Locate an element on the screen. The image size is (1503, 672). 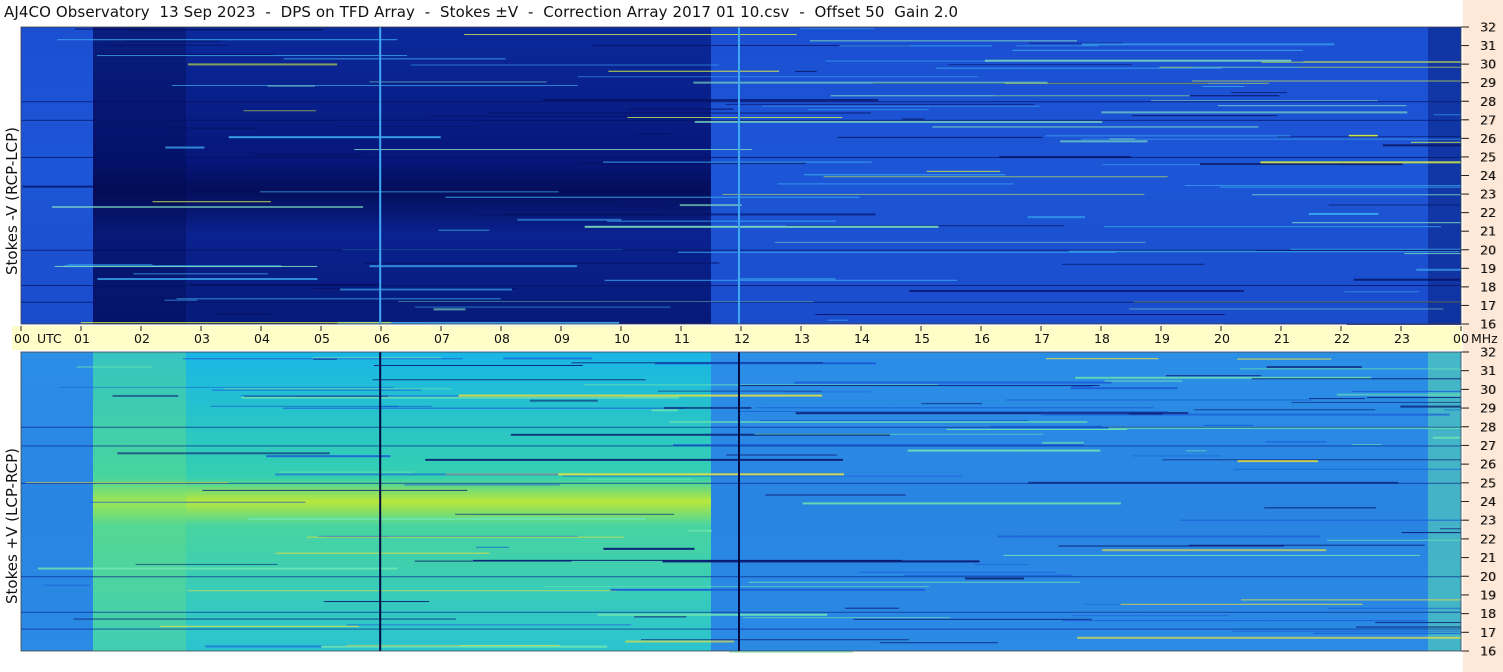
x-unit-right: MHz is located at coordinates (1484, 338).